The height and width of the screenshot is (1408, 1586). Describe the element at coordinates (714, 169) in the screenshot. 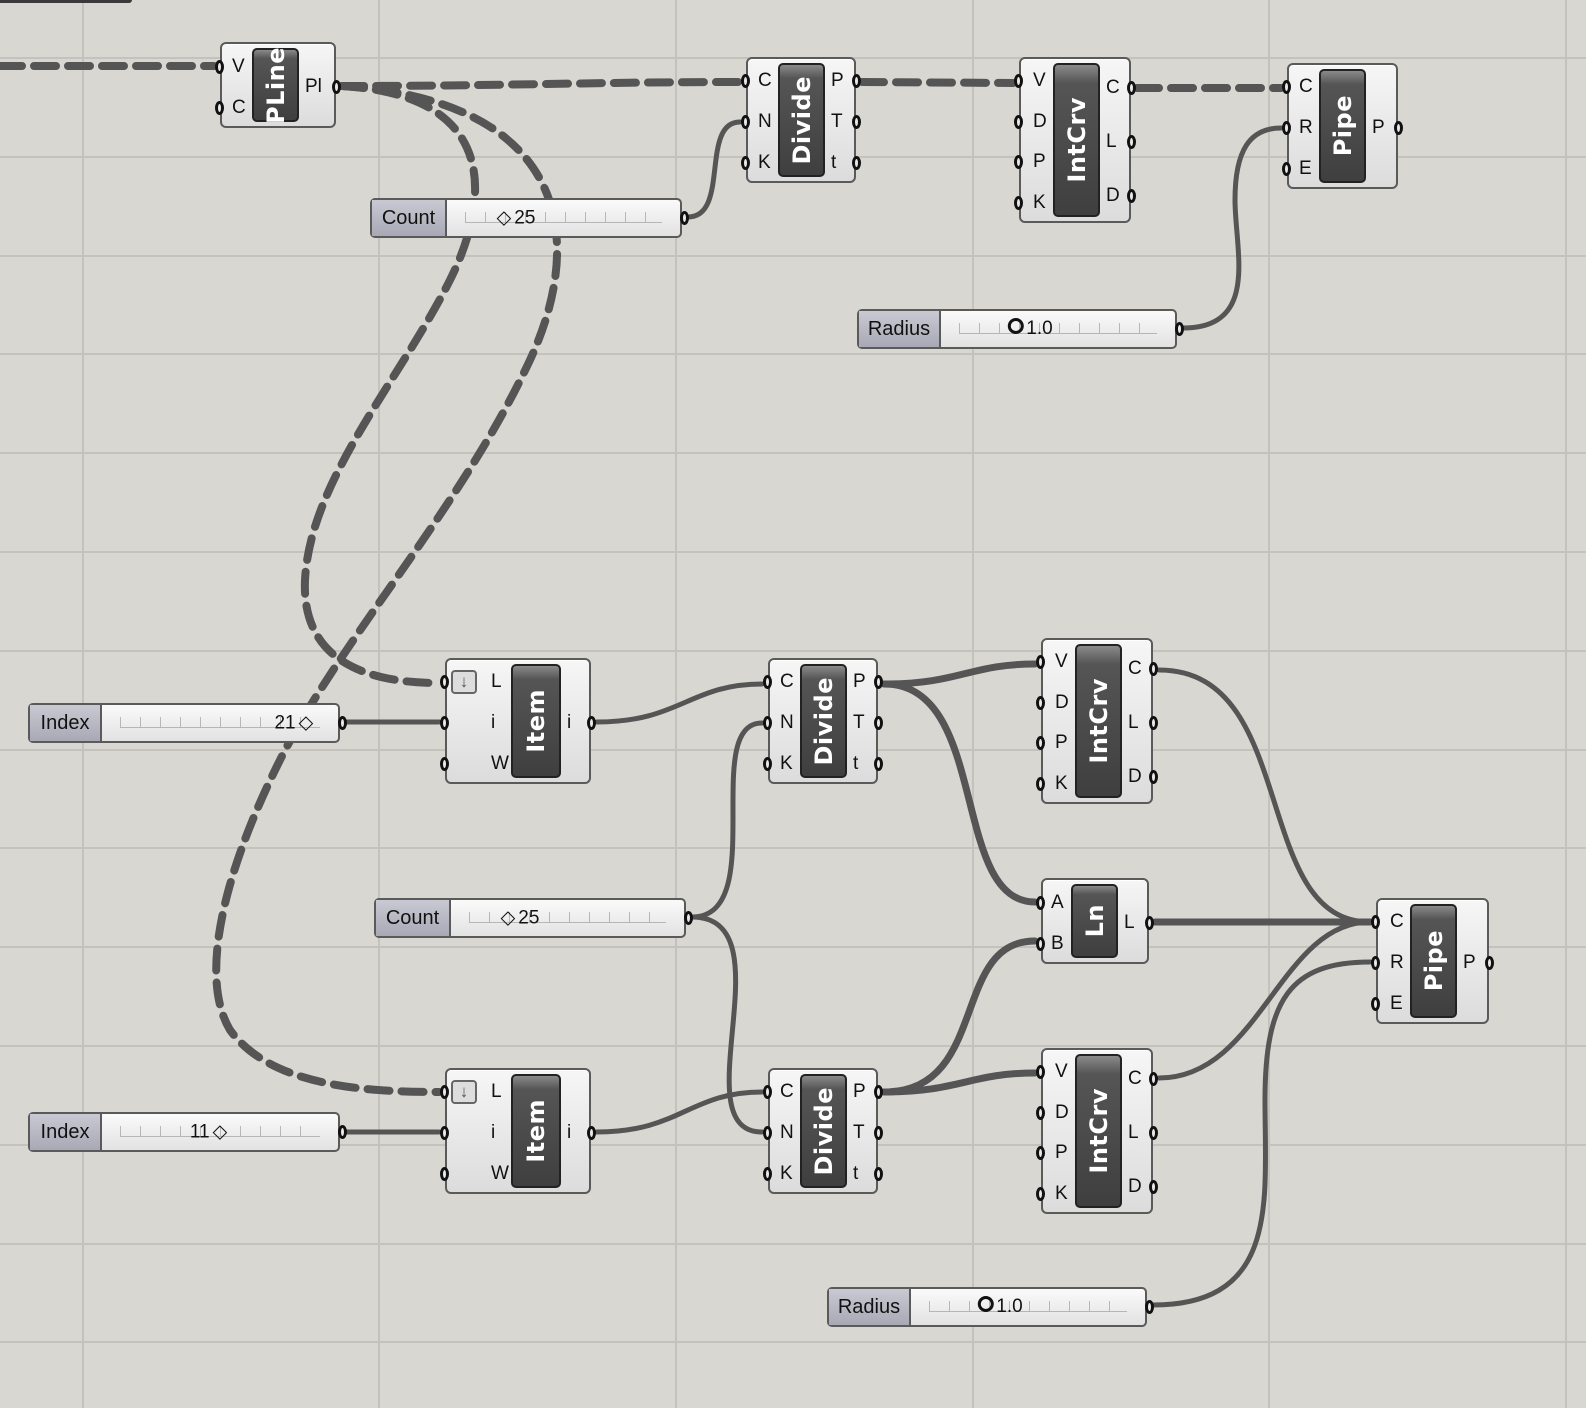

I see `wire-count1-to-divide1` at that location.